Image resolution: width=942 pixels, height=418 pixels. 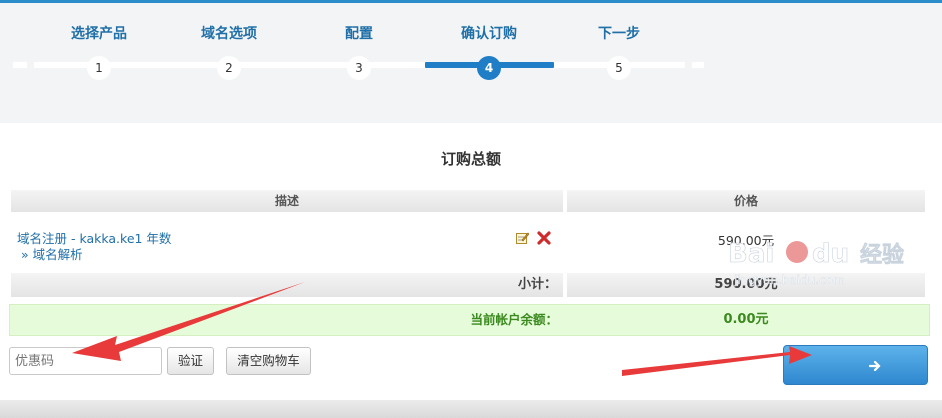 I want to click on clear-cart-button: 清空购物车, so click(x=268, y=361).